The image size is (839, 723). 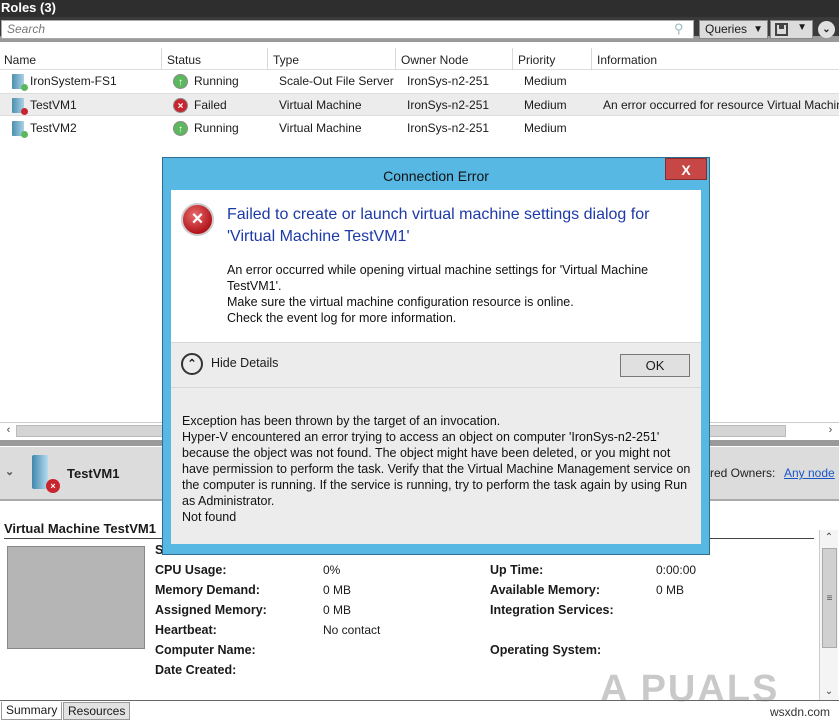 I want to click on role-name: TestVM2, so click(x=53, y=128).